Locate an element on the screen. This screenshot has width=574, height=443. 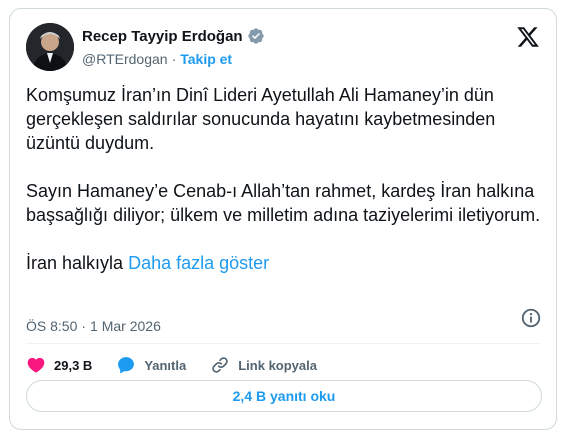
avatar-image is located at coordinates (50, 47).